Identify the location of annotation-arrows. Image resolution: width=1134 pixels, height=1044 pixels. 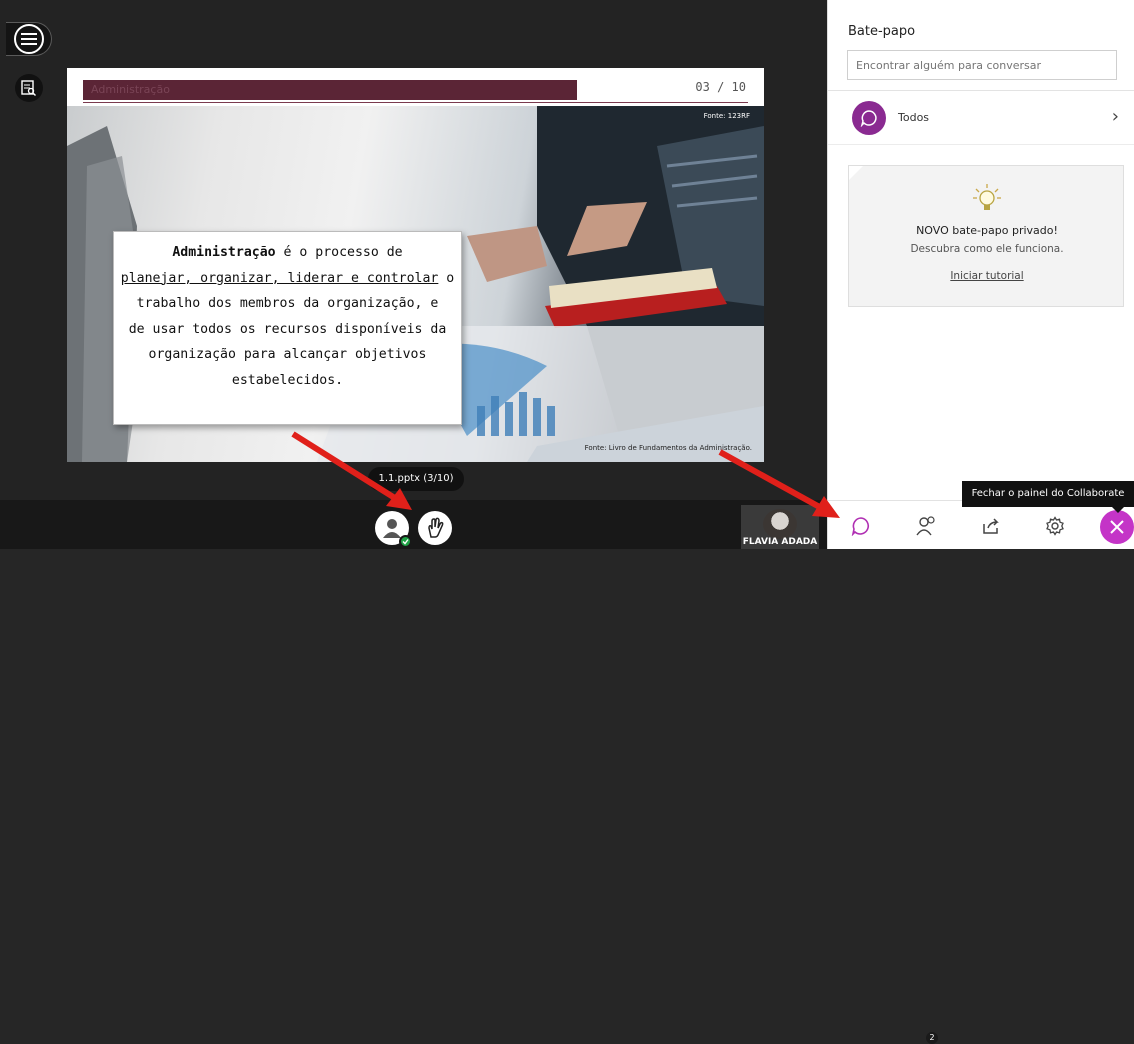
(565, 474).